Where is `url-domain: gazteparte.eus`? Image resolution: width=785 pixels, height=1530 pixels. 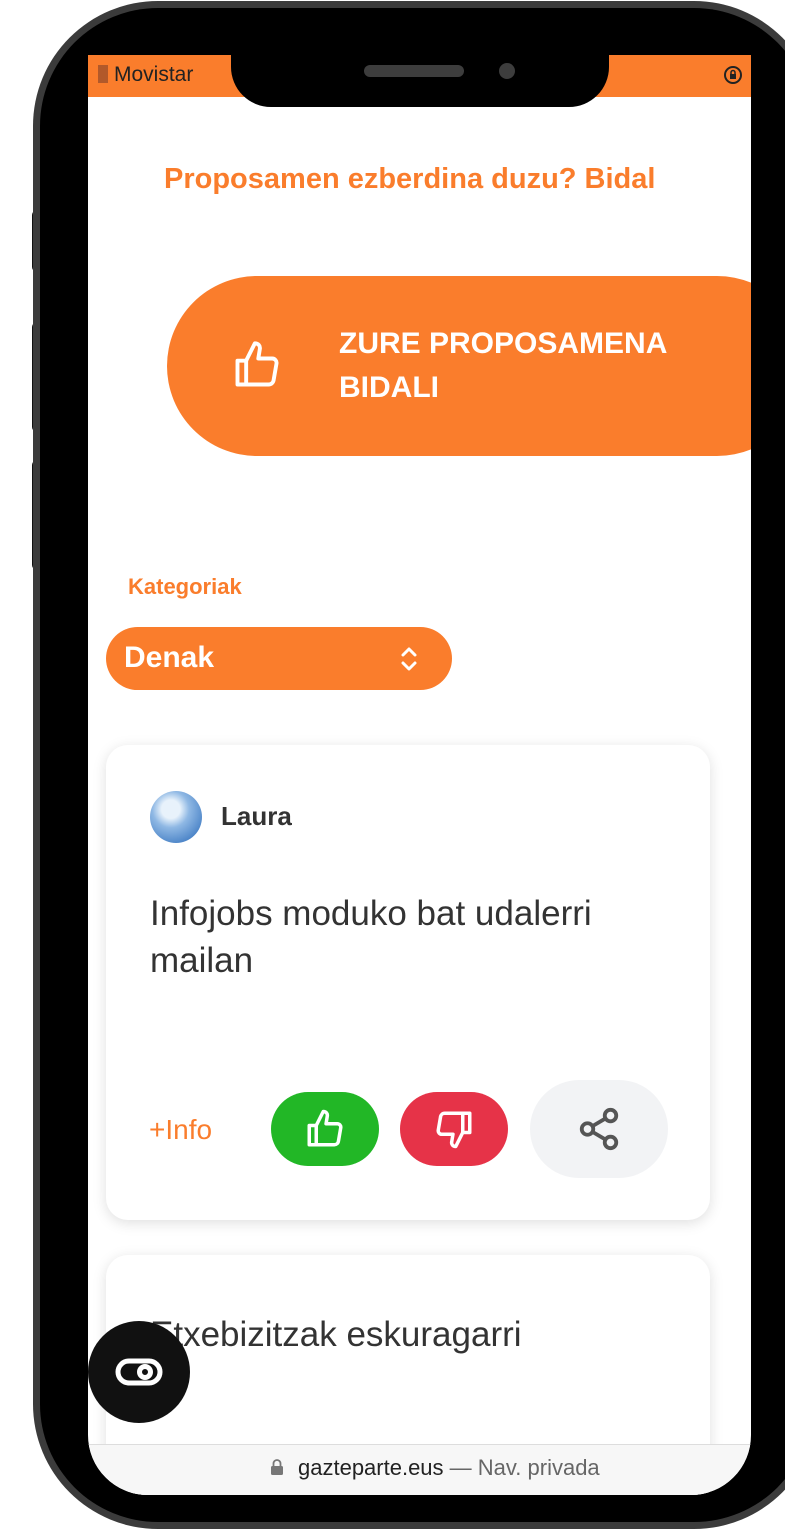 url-domain: gazteparte.eus is located at coordinates (371, 1467).